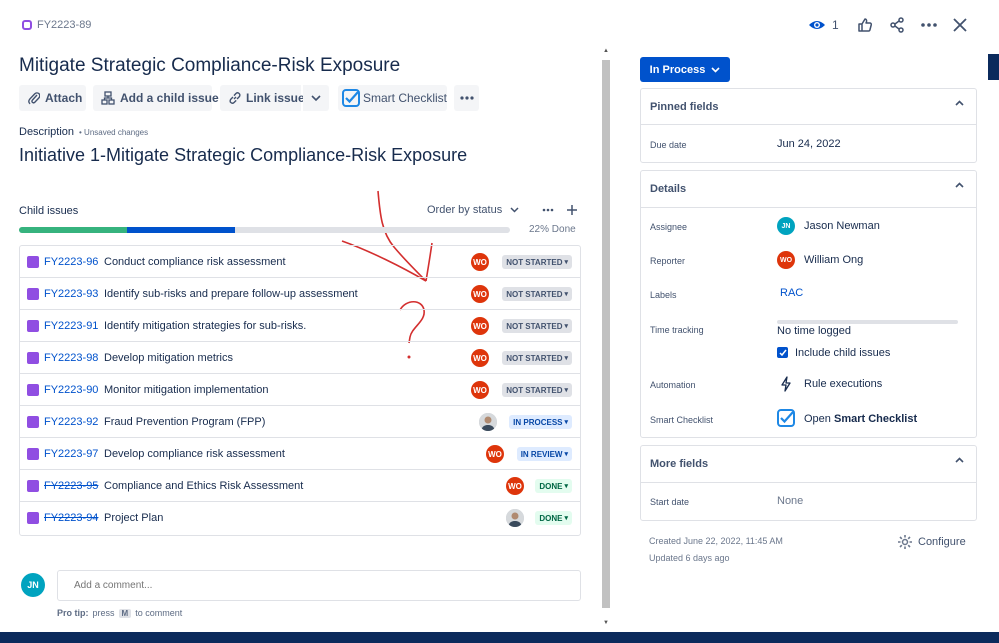 The height and width of the screenshot is (643, 999). I want to click on close-icon, so click(960, 25).